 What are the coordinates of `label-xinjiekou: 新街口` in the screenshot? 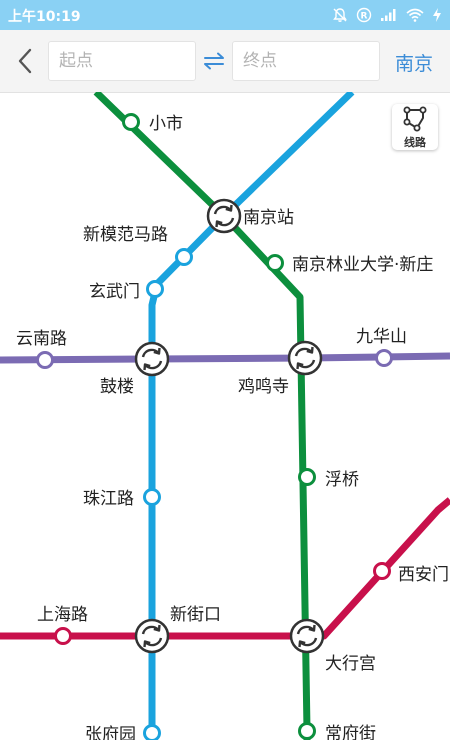 It's located at (195, 615).